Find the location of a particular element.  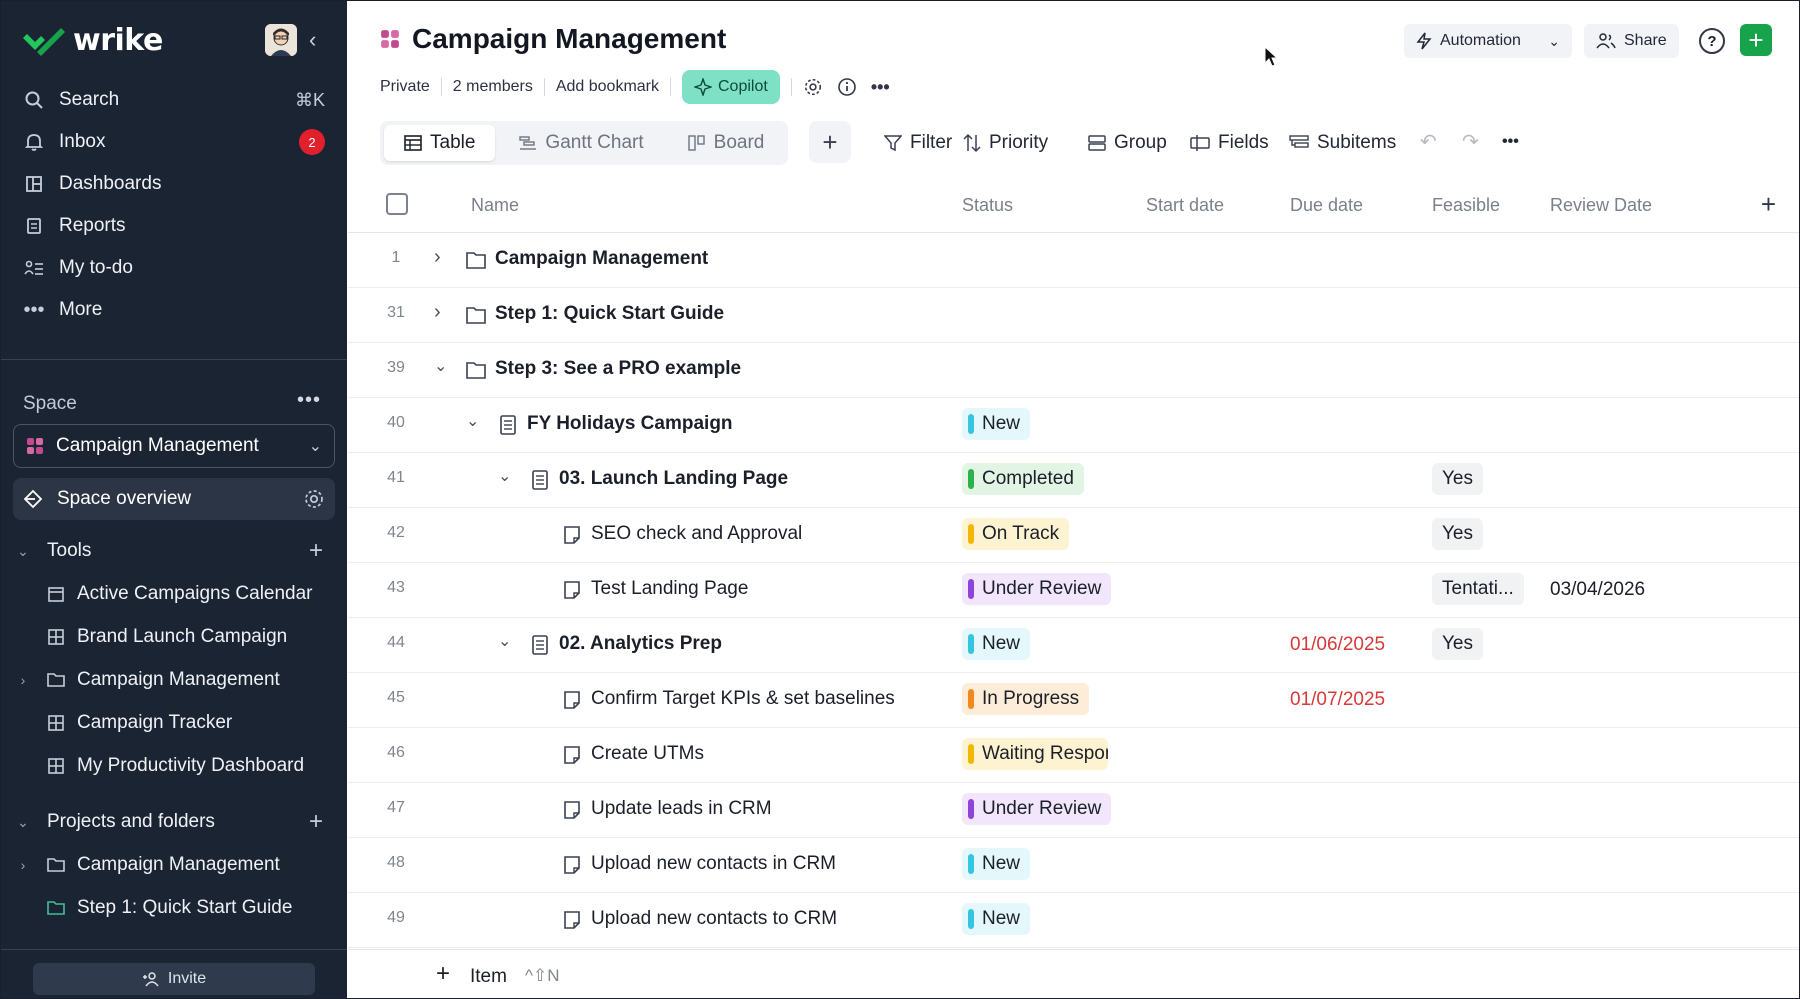

table-row: 31 › Step 1: Quick Start Guide is located at coordinates (1073, 315).